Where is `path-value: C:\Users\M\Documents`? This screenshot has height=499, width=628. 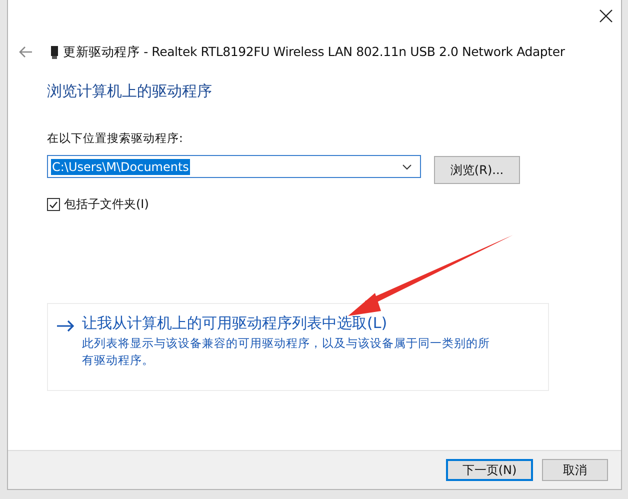
path-value: C:\Users\M\Documents is located at coordinates (120, 166).